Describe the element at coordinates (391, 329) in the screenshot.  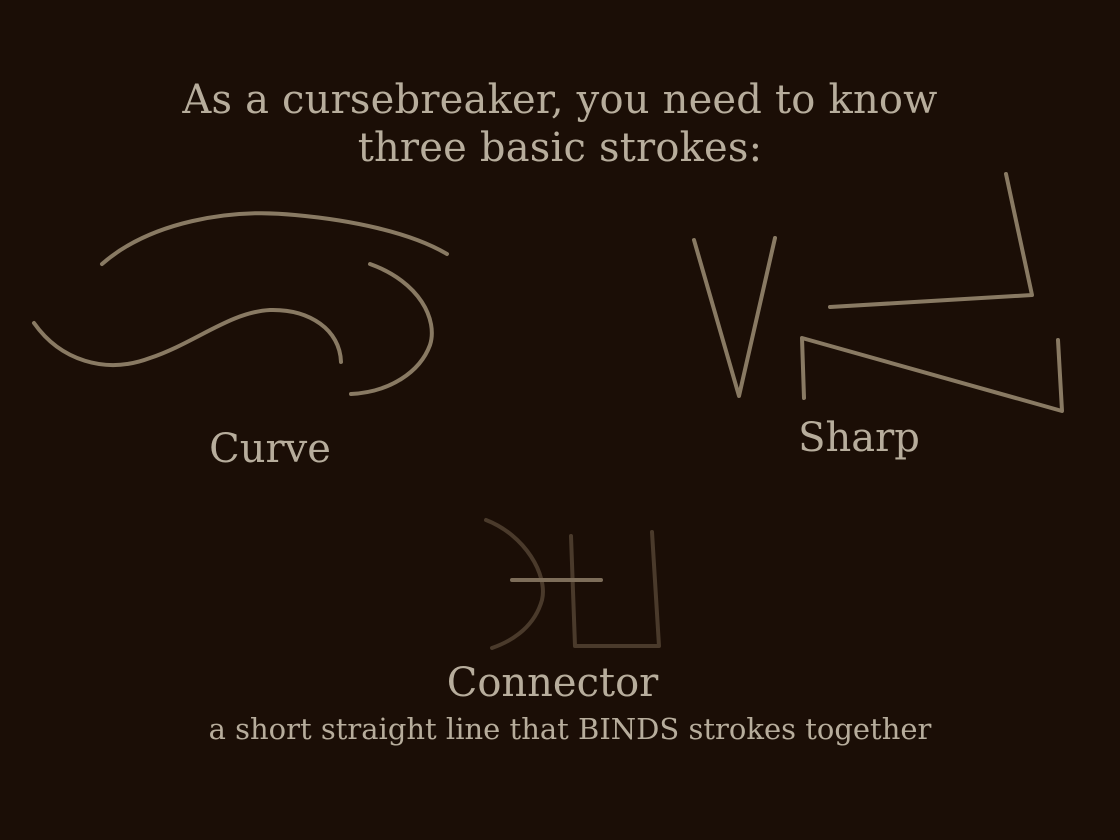
I see `curve-stroke-arc` at that location.